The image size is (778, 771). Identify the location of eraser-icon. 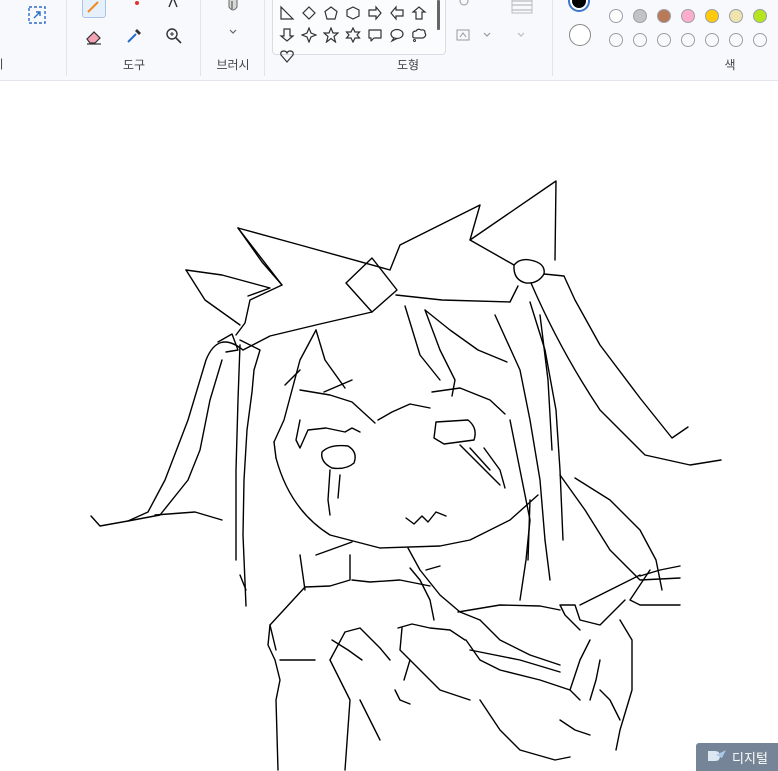
(94, 36).